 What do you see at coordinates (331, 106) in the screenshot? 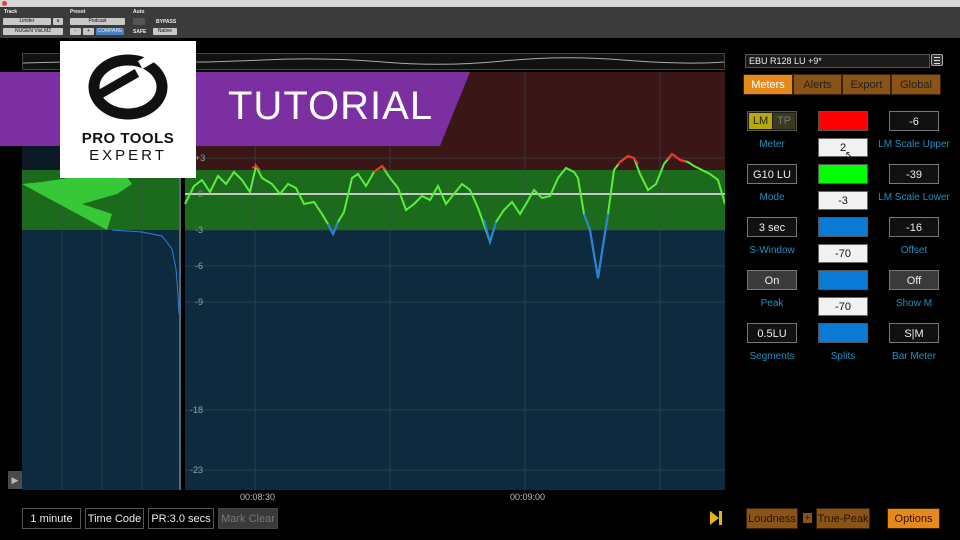
I see `tutorial-title: TUTORIAL` at bounding box center [331, 106].